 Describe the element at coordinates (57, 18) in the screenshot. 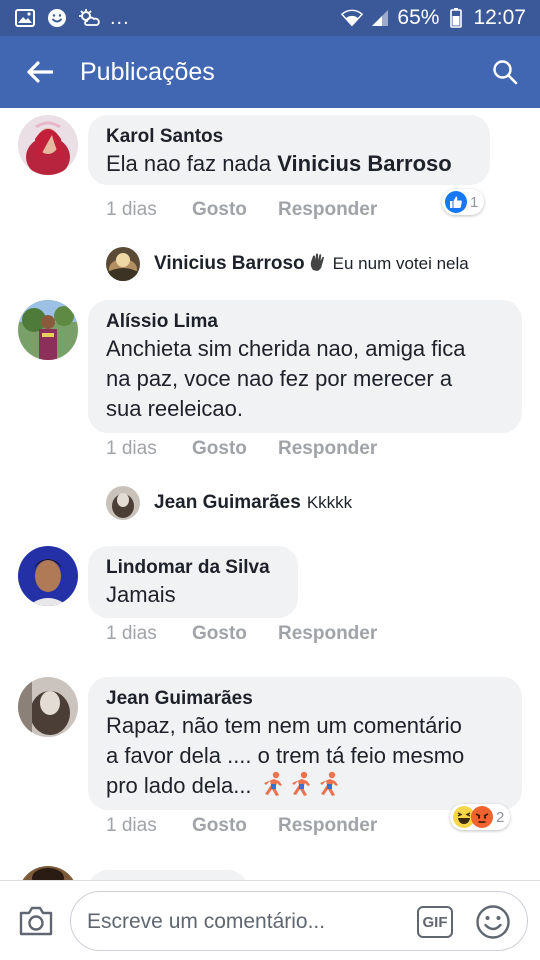

I see `smiley-notification-icon` at that location.